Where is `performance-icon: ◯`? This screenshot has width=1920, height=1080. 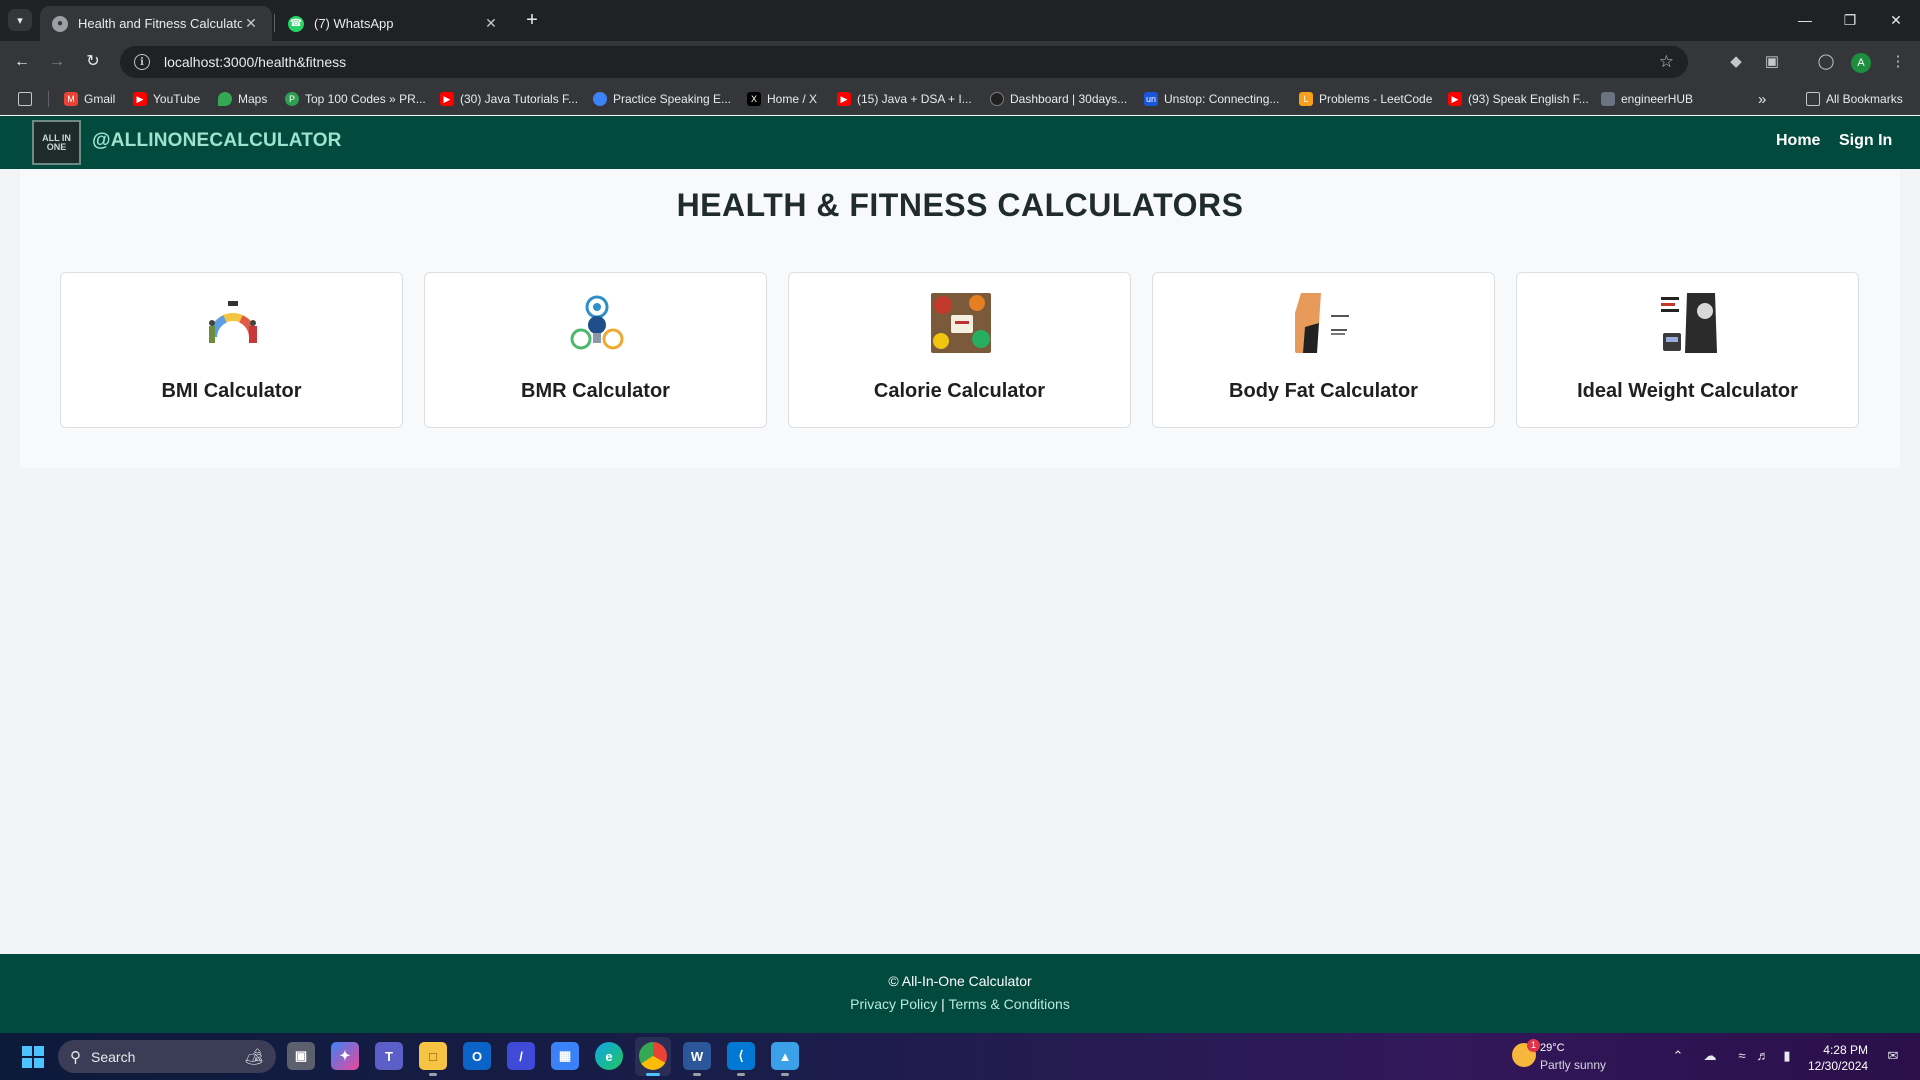 performance-icon: ◯ is located at coordinates (1826, 62).